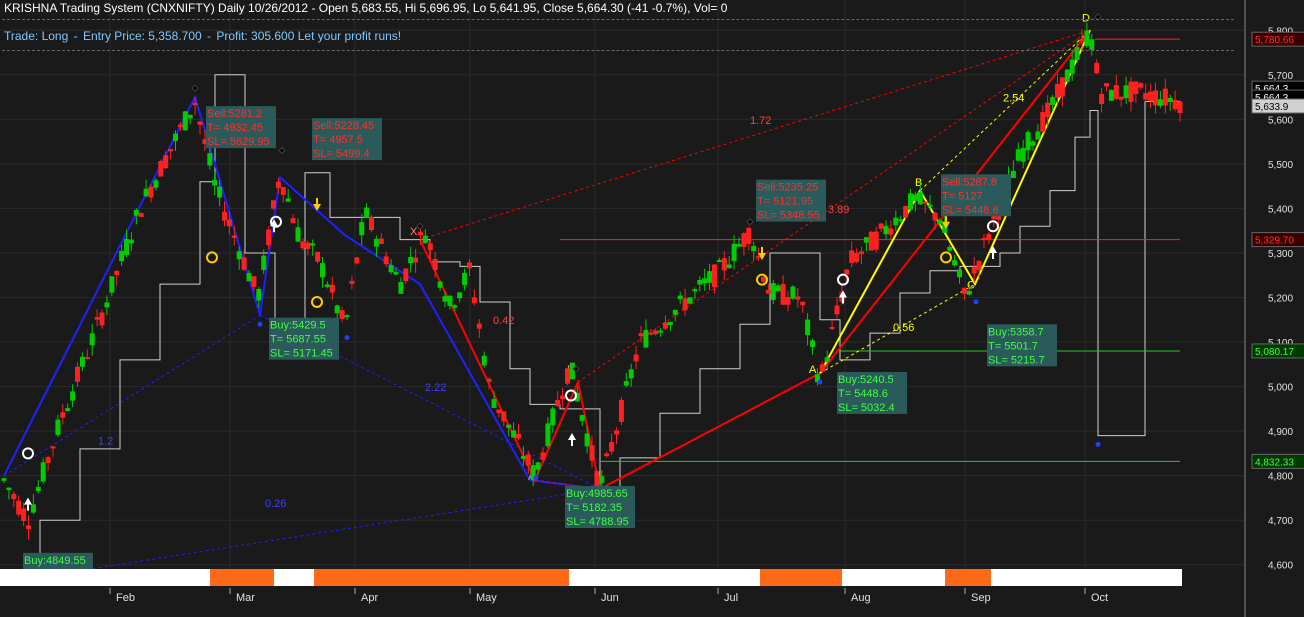  What do you see at coordinates (838, 210) in the screenshot?
I see `fib-ratio-label: 3.89` at bounding box center [838, 210].